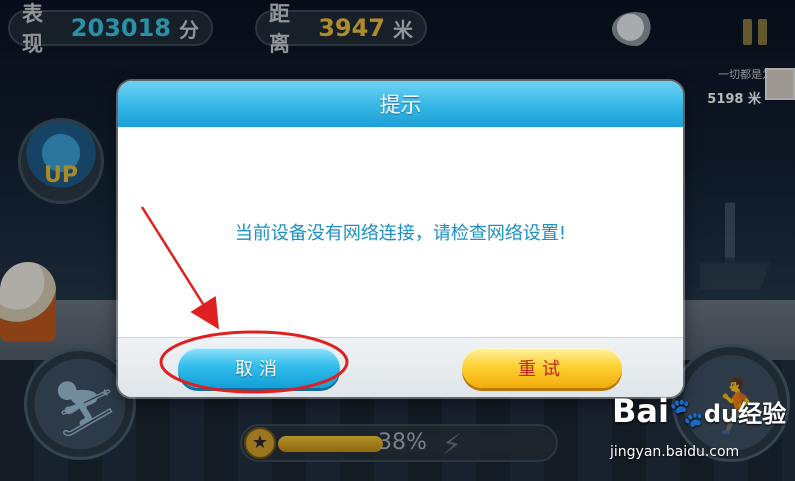 This screenshot has height=481, width=795. Describe the element at coordinates (700, 435) in the screenshot. I see `baidu-jingyan-watermark: Bai🐾du经验 jingyan.baidu.com` at that location.